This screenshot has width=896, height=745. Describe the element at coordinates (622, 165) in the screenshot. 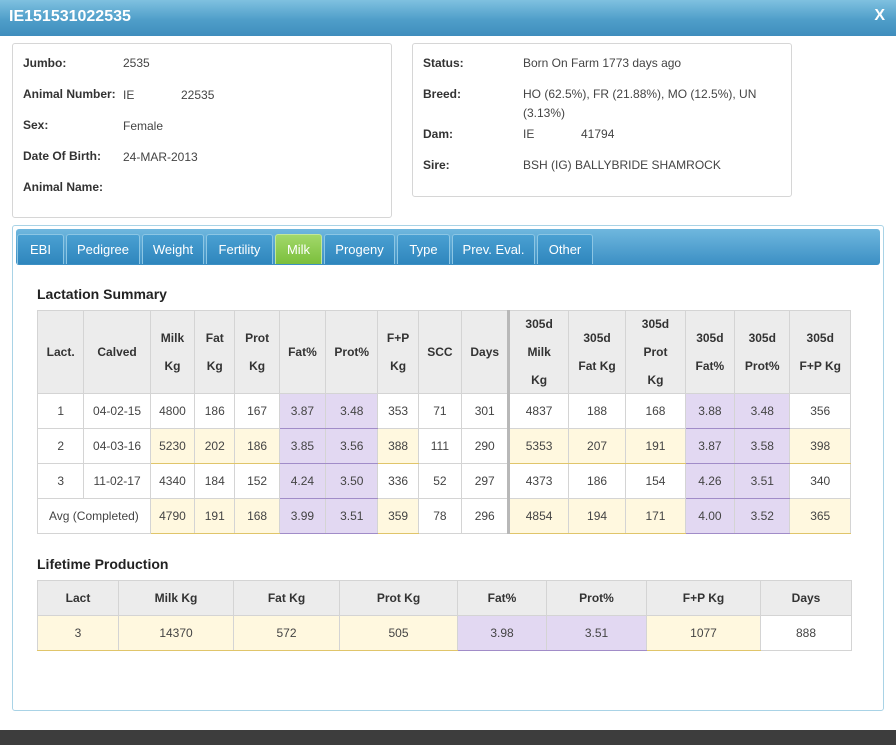

I see `sire-value: BSH (IG) BALLYBRIDE SHAMROCK` at that location.